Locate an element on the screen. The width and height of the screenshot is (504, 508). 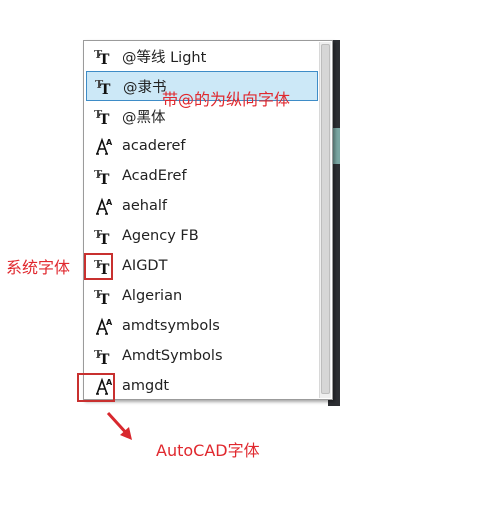
system-font-annotation: 系统字体 is located at coordinates (38, 267).